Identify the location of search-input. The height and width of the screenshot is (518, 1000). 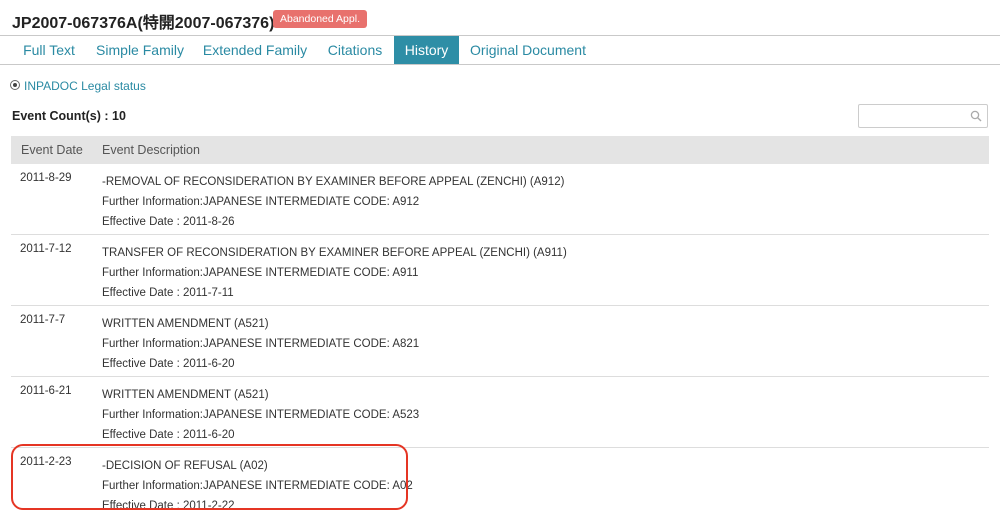
(923, 116).